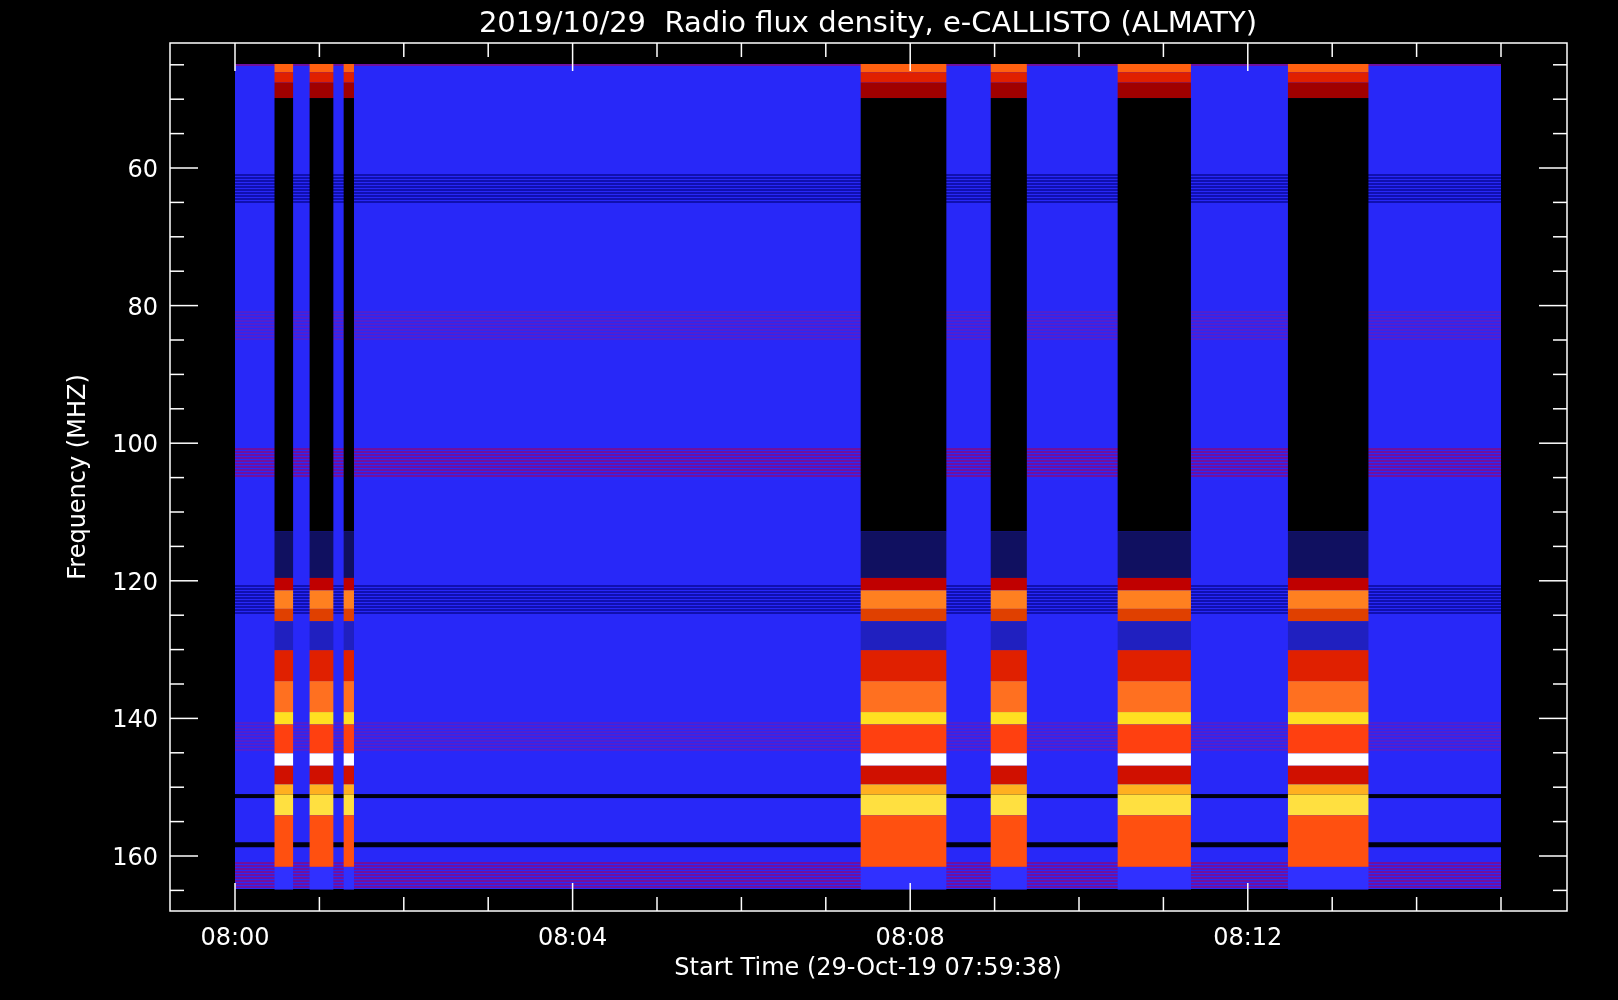 This screenshot has width=1618, height=1000. Describe the element at coordinates (135, 857) in the screenshot. I see `axis-tick-label: 160` at that location.